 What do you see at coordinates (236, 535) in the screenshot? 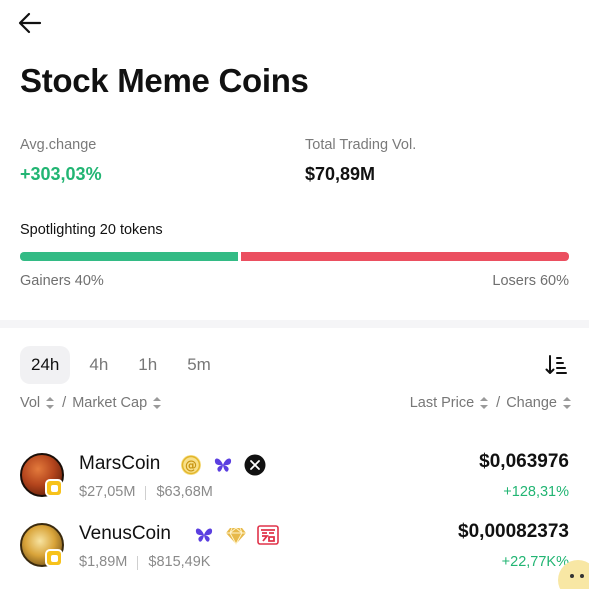
I see `diamond-icon` at bounding box center [236, 535].